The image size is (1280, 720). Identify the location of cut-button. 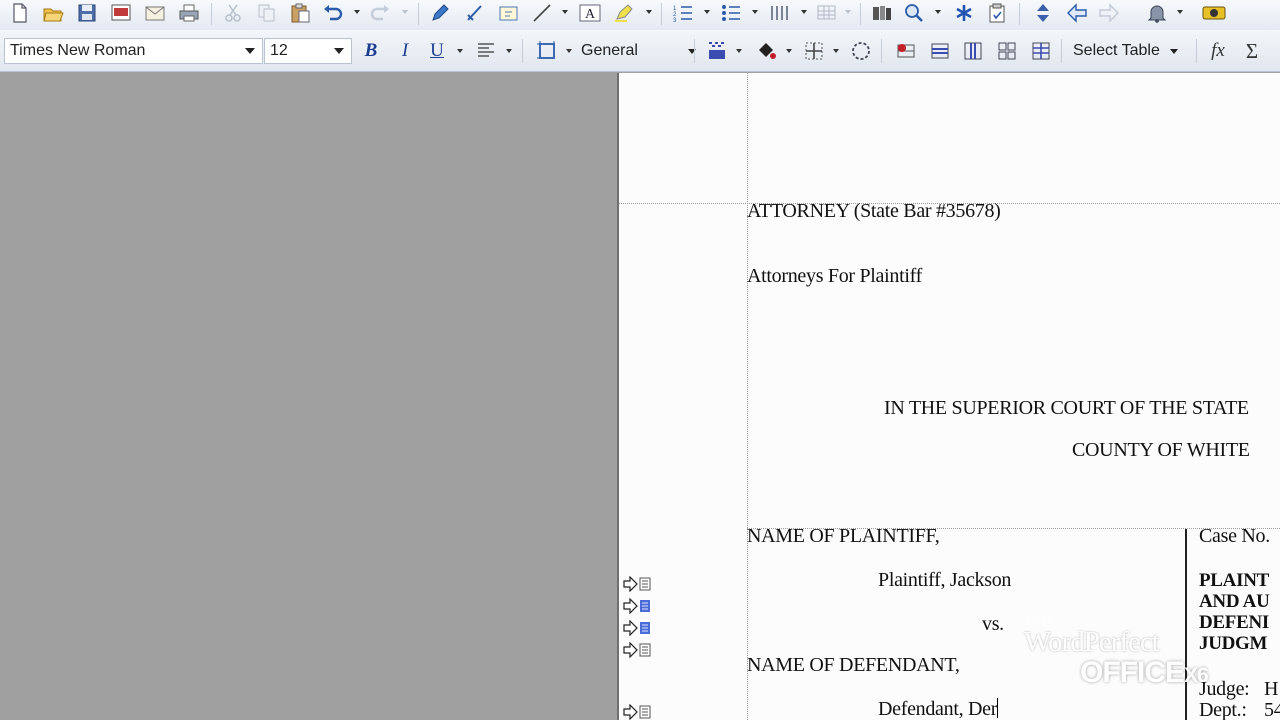
(233, 13).